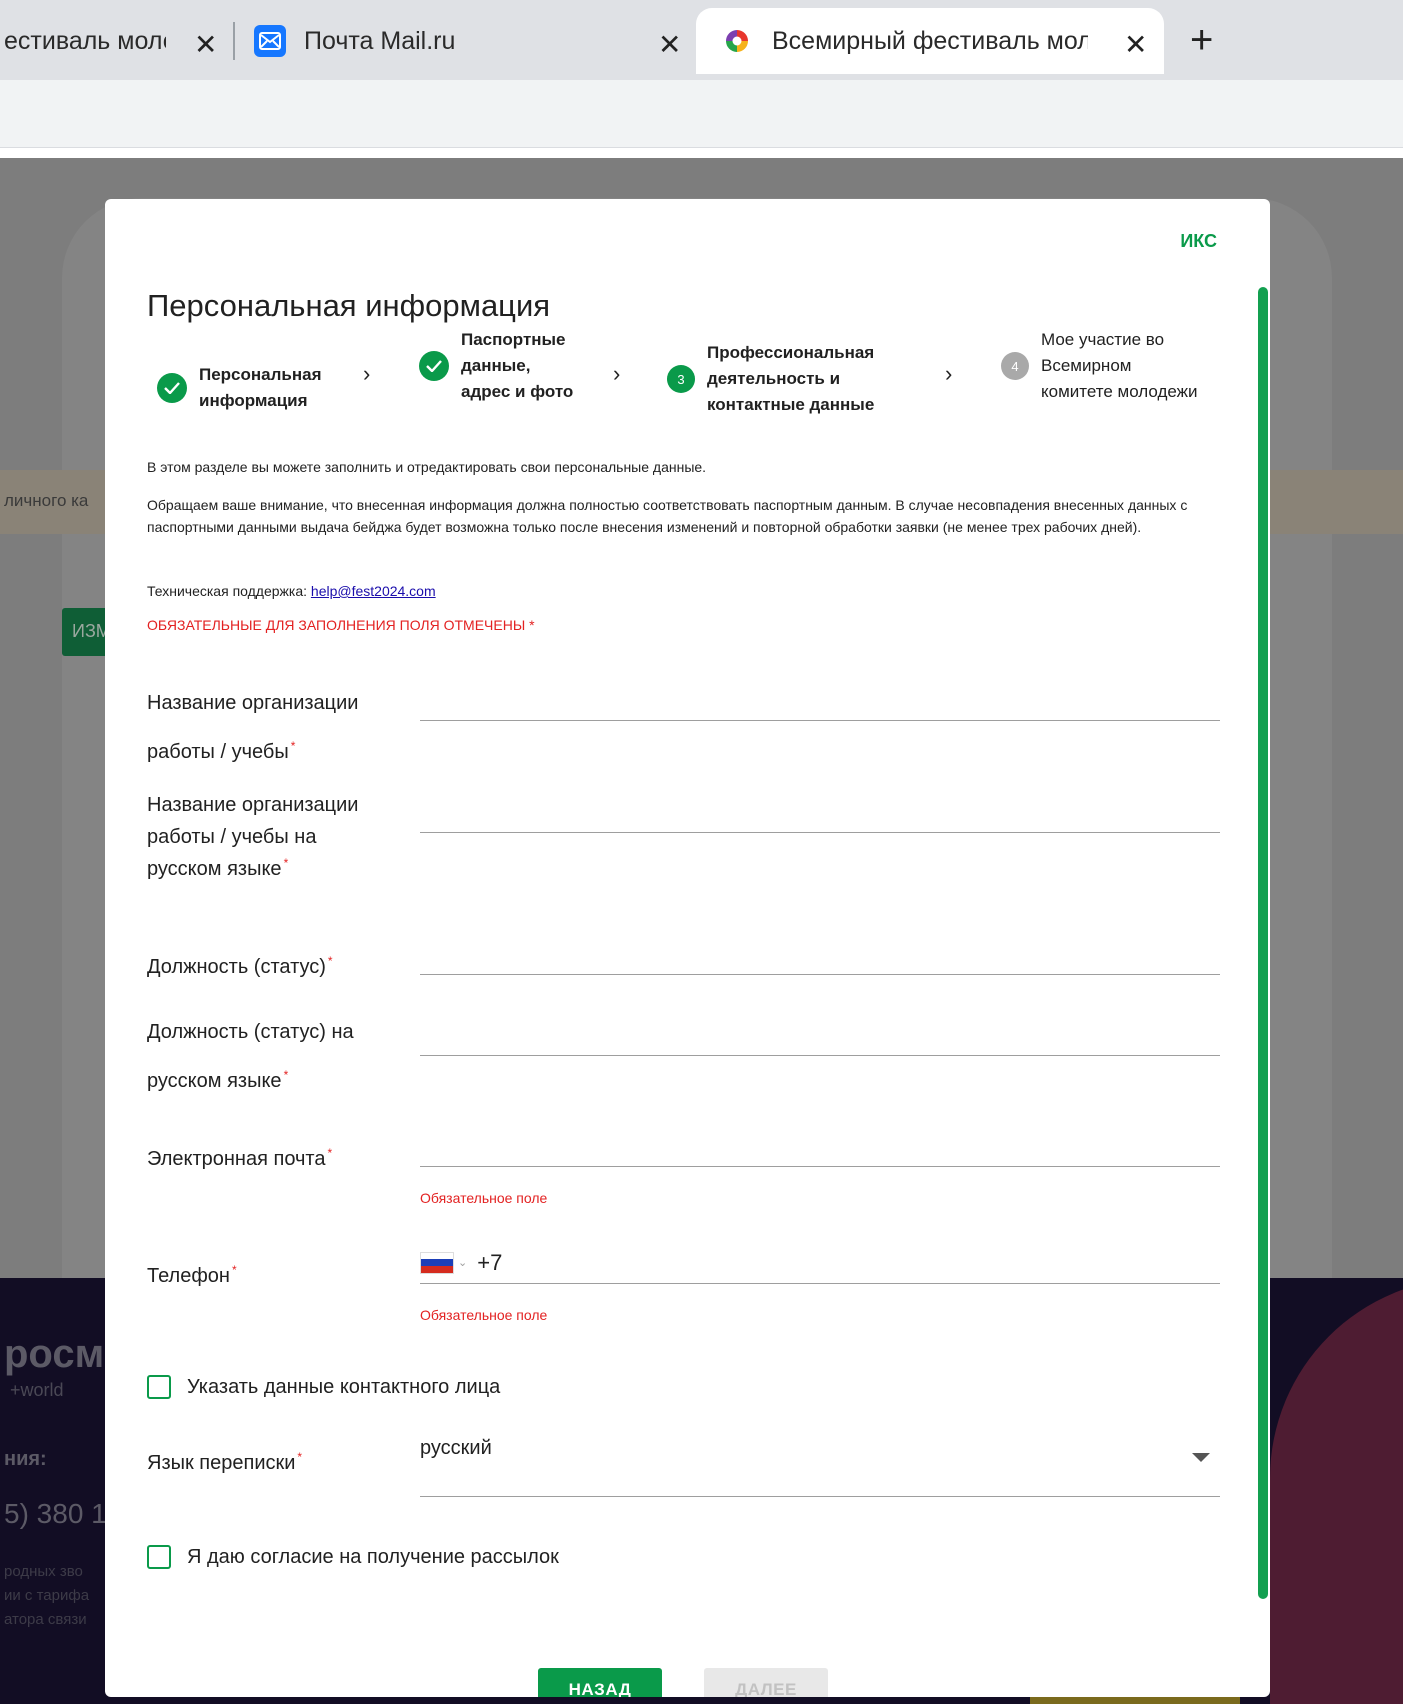 Image resolution: width=1403 pixels, height=1704 pixels. Describe the element at coordinates (462, 1262) in the screenshot. I see `chevron-down-icon: ⌄` at that location.